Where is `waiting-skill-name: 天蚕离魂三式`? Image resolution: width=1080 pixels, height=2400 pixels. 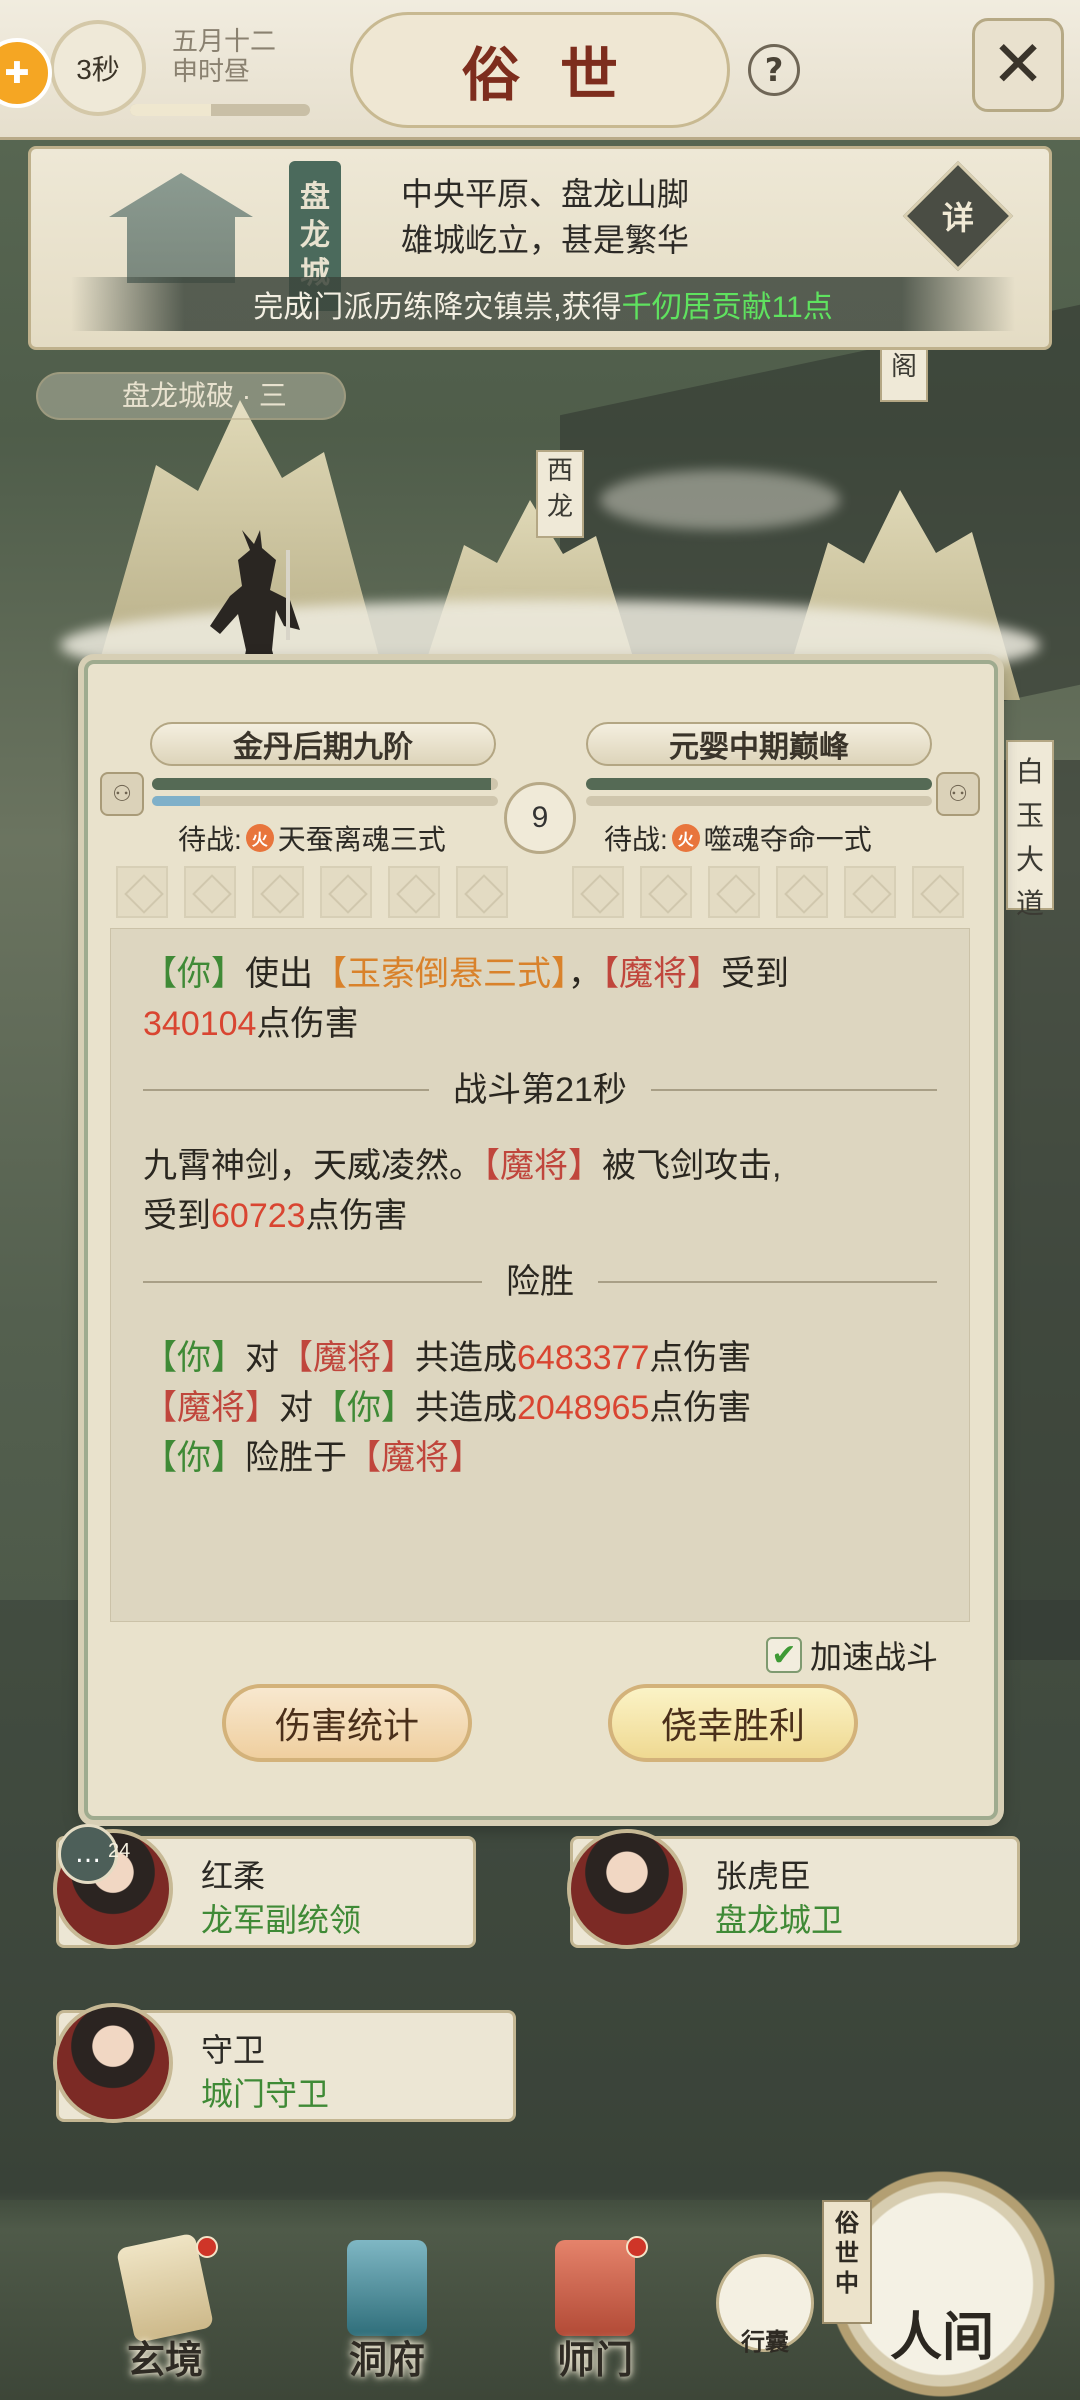
waiting-skill-name: 天蚕离魂三式 is located at coordinates (361, 839).